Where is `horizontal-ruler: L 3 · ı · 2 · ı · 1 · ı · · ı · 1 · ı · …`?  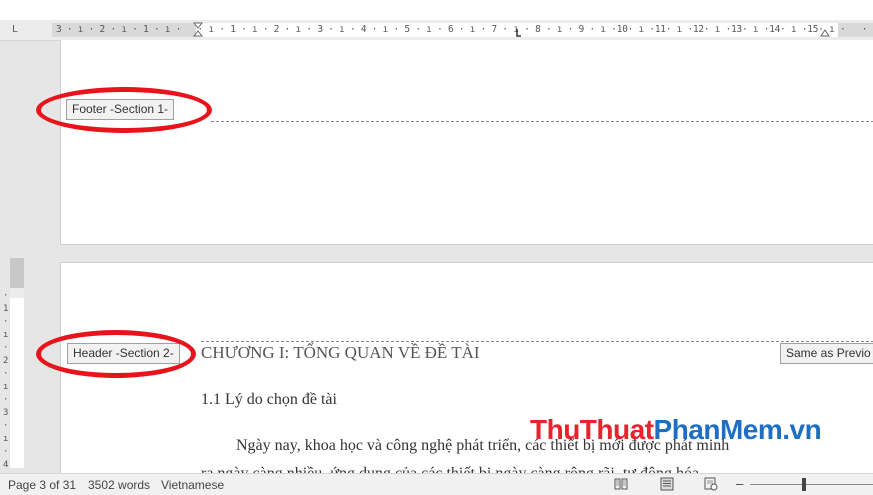
horizontal-ruler: L 3 · ı · 2 · ı · 1 · ı · · ı · 1 · ı · … is located at coordinates (436, 30).